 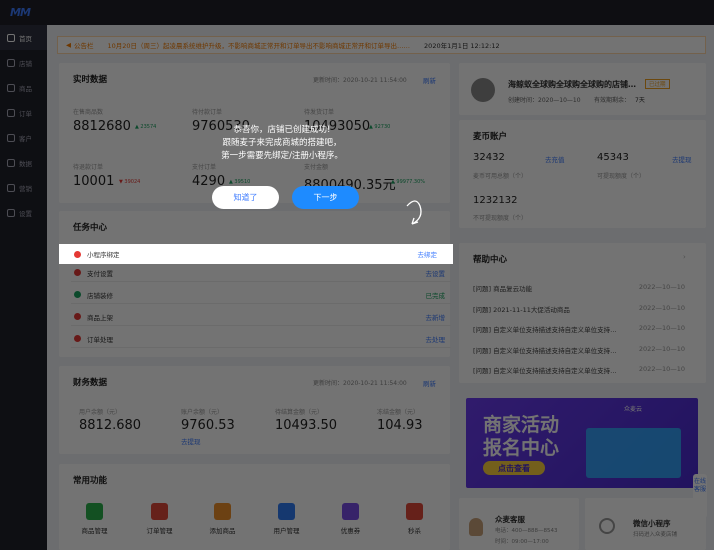 What do you see at coordinates (68, 45) in the screenshot?
I see `speaker-icon: ◀` at bounding box center [68, 45].